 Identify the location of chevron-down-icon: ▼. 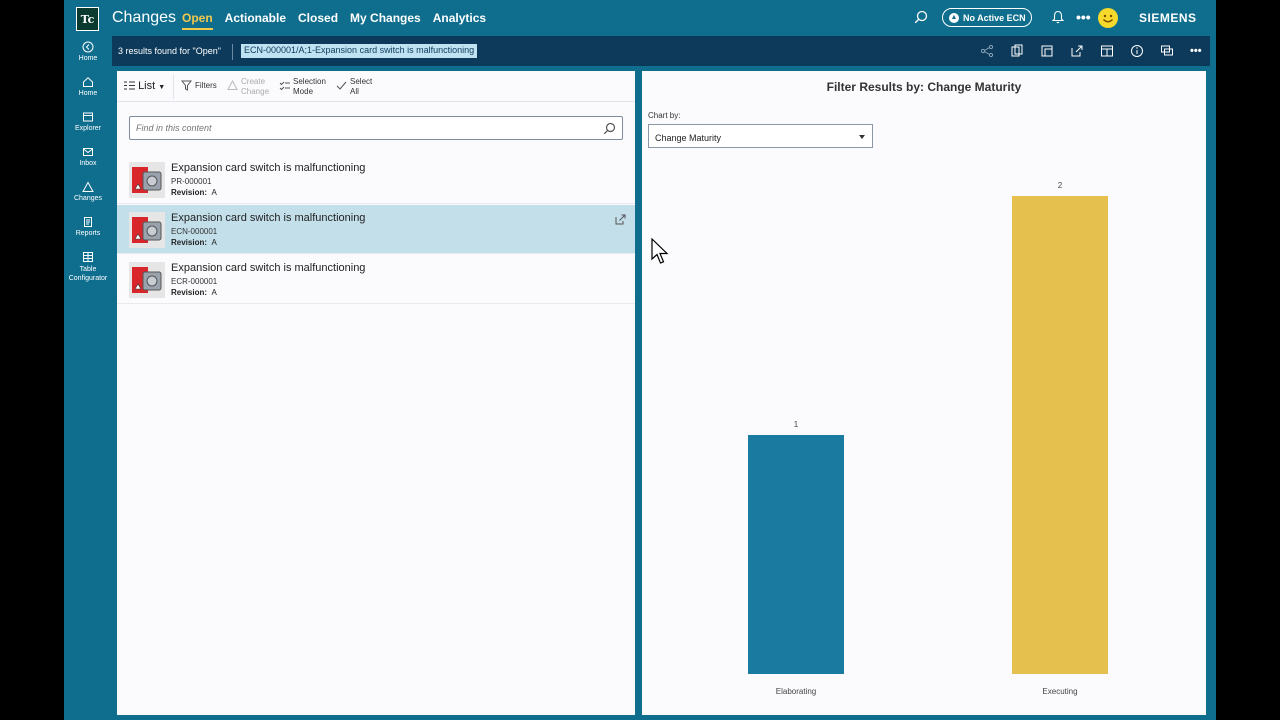
(162, 87).